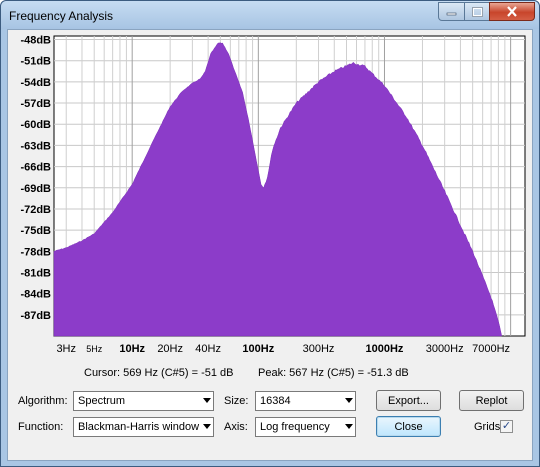 Image resolution: width=540 pixels, height=467 pixels. I want to click on x-tick-label: 20Hz, so click(170, 349).